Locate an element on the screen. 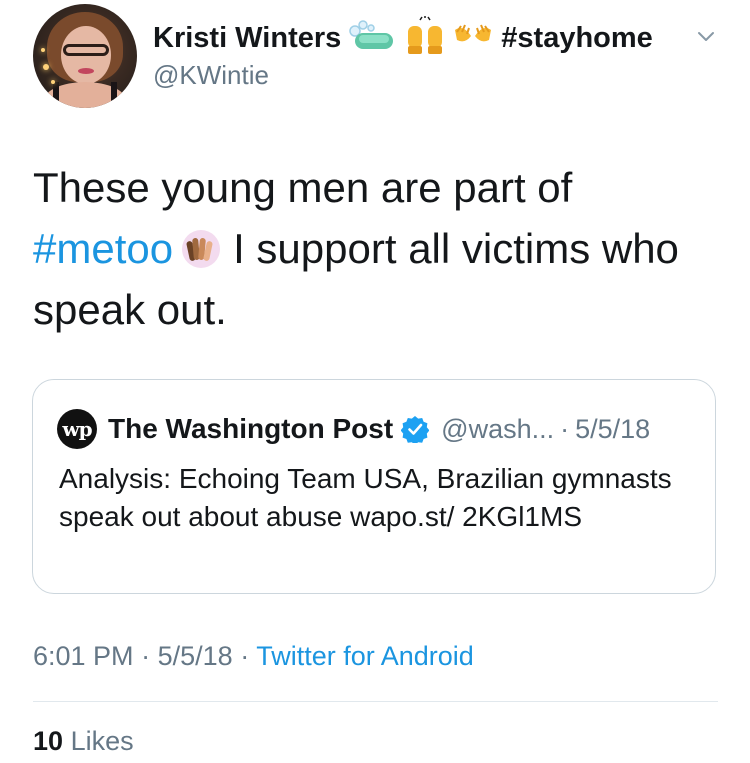 Image resolution: width=750 pixels, height=763 pixels. tweet-text-before: These young men are part of is located at coordinates (303, 187).